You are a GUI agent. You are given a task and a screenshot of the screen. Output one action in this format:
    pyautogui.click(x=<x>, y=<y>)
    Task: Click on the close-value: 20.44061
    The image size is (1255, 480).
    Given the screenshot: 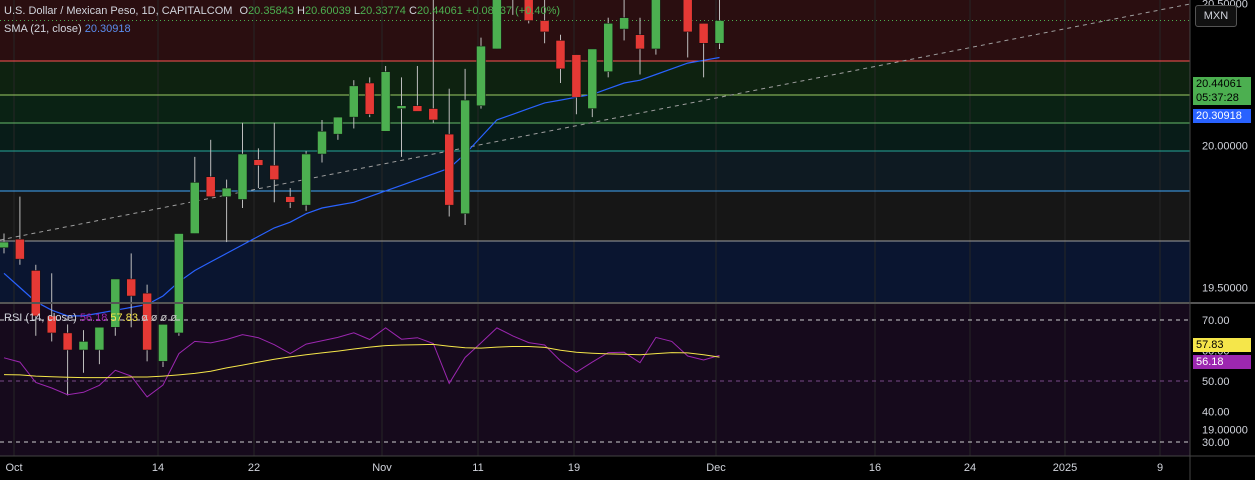 What is the action you would take?
    pyautogui.click(x=439, y=11)
    